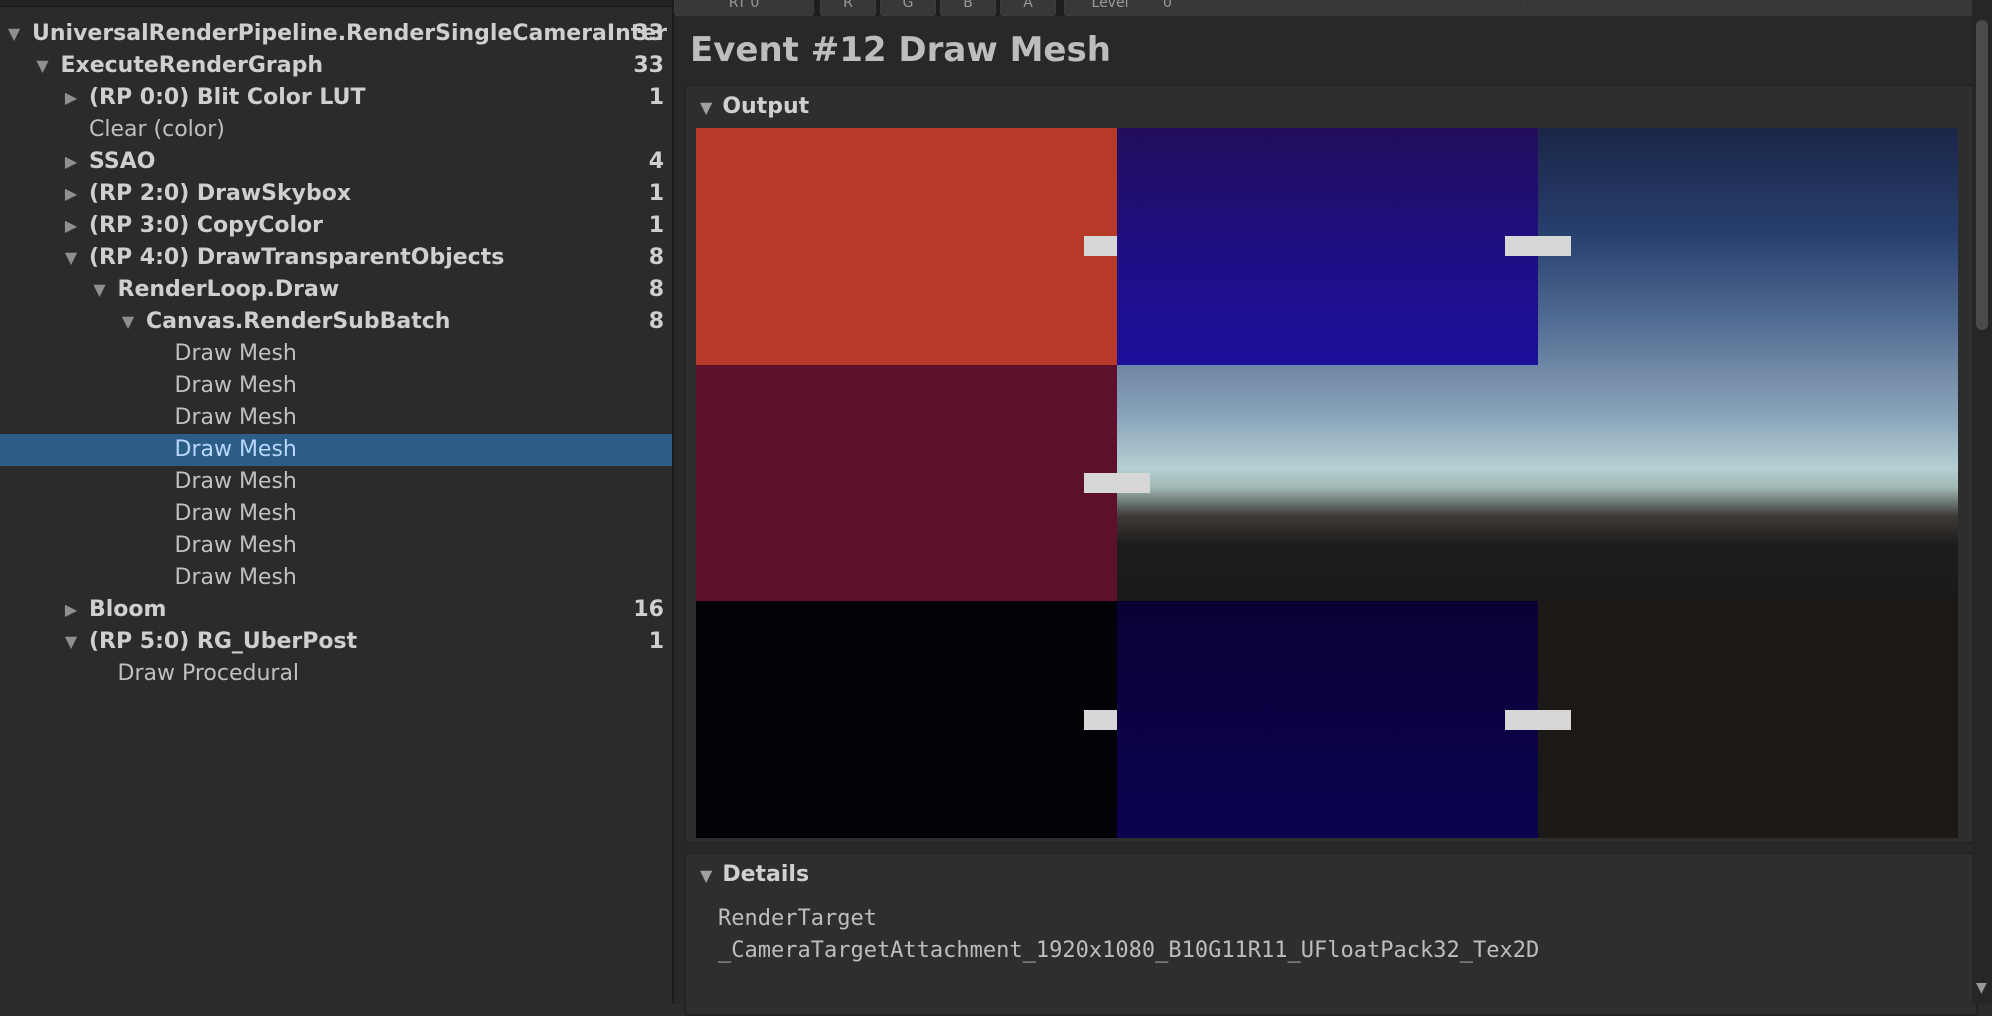 The image size is (1992, 1016). What do you see at coordinates (656, 161) in the screenshot?
I see `tree-item-count: 4` at bounding box center [656, 161].